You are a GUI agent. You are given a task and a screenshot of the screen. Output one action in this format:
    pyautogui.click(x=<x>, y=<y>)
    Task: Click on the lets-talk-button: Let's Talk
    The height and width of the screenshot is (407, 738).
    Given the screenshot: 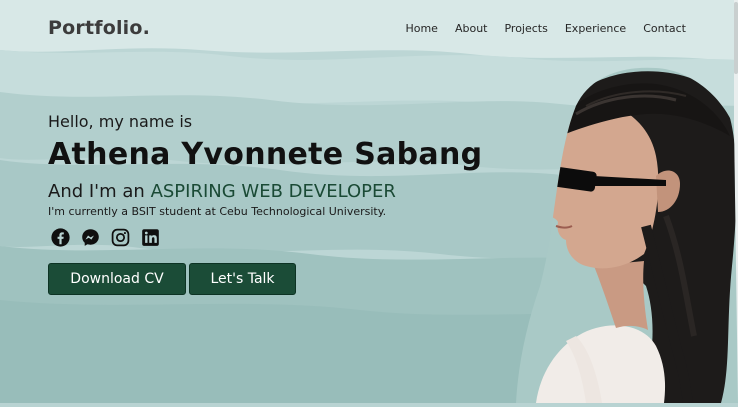 What is the action you would take?
    pyautogui.click(x=242, y=279)
    